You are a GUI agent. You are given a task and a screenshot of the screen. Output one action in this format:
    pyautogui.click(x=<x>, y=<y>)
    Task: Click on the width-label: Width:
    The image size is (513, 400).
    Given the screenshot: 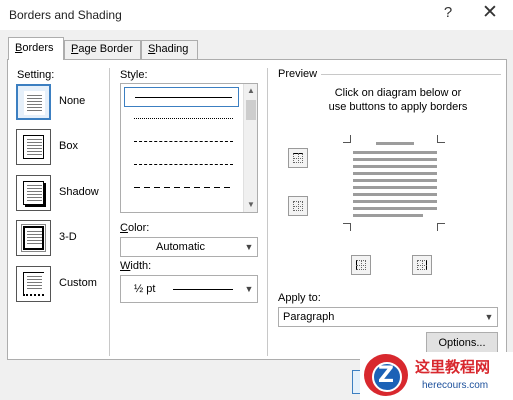 What is the action you would take?
    pyautogui.click(x=136, y=266)
    